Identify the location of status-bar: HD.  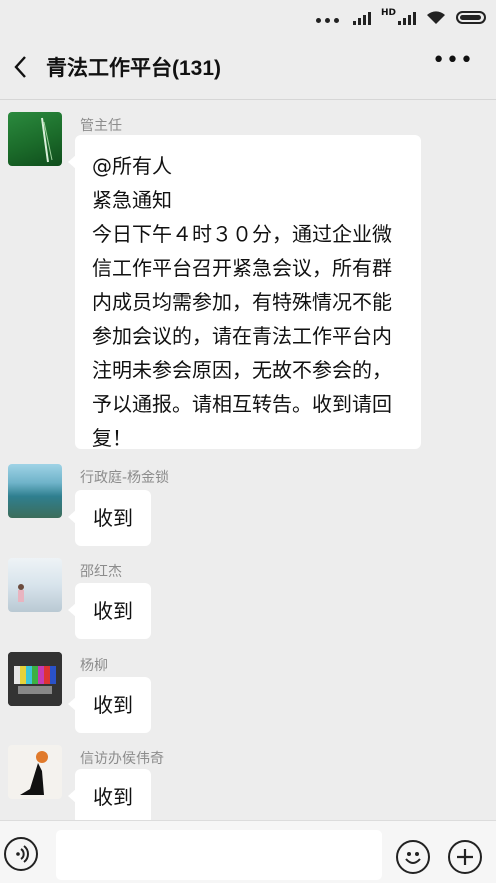
(248, 17).